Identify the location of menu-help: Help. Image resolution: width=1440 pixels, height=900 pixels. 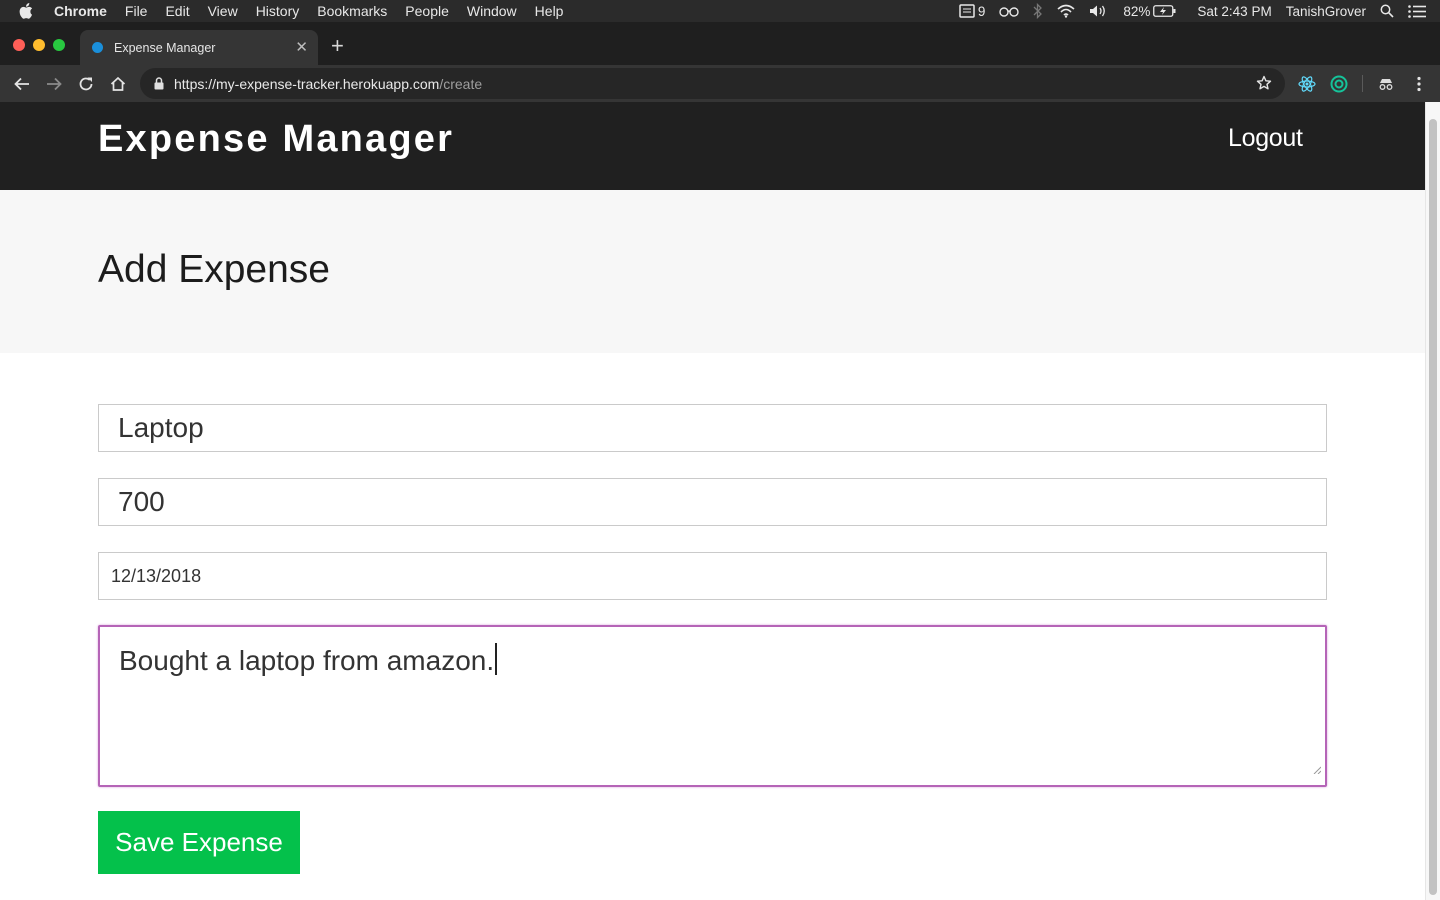
(549, 11).